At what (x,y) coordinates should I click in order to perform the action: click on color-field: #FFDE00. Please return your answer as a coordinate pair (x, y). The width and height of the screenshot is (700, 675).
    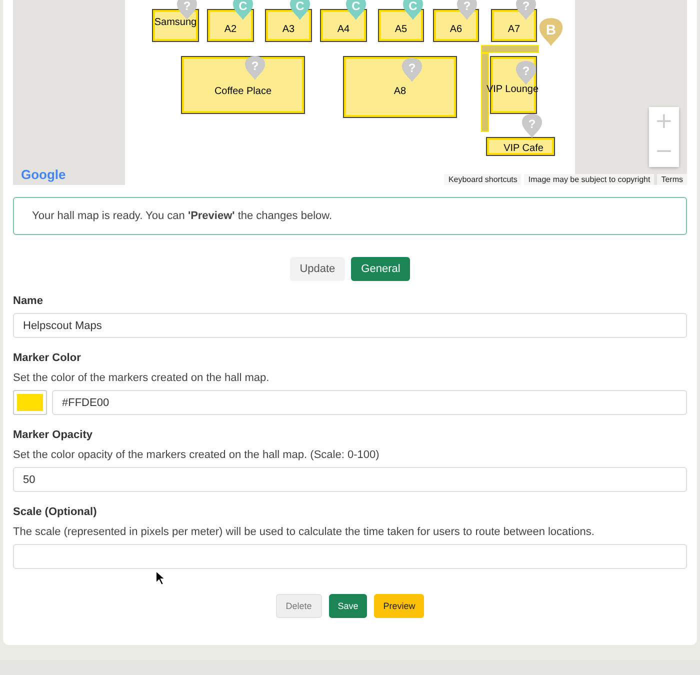
    Looking at the image, I should click on (369, 402).